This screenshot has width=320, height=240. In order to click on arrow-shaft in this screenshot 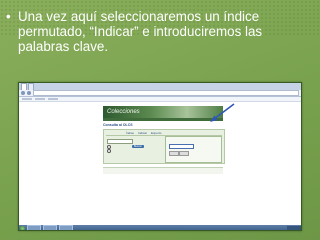, I will do `click(224, 111)`.